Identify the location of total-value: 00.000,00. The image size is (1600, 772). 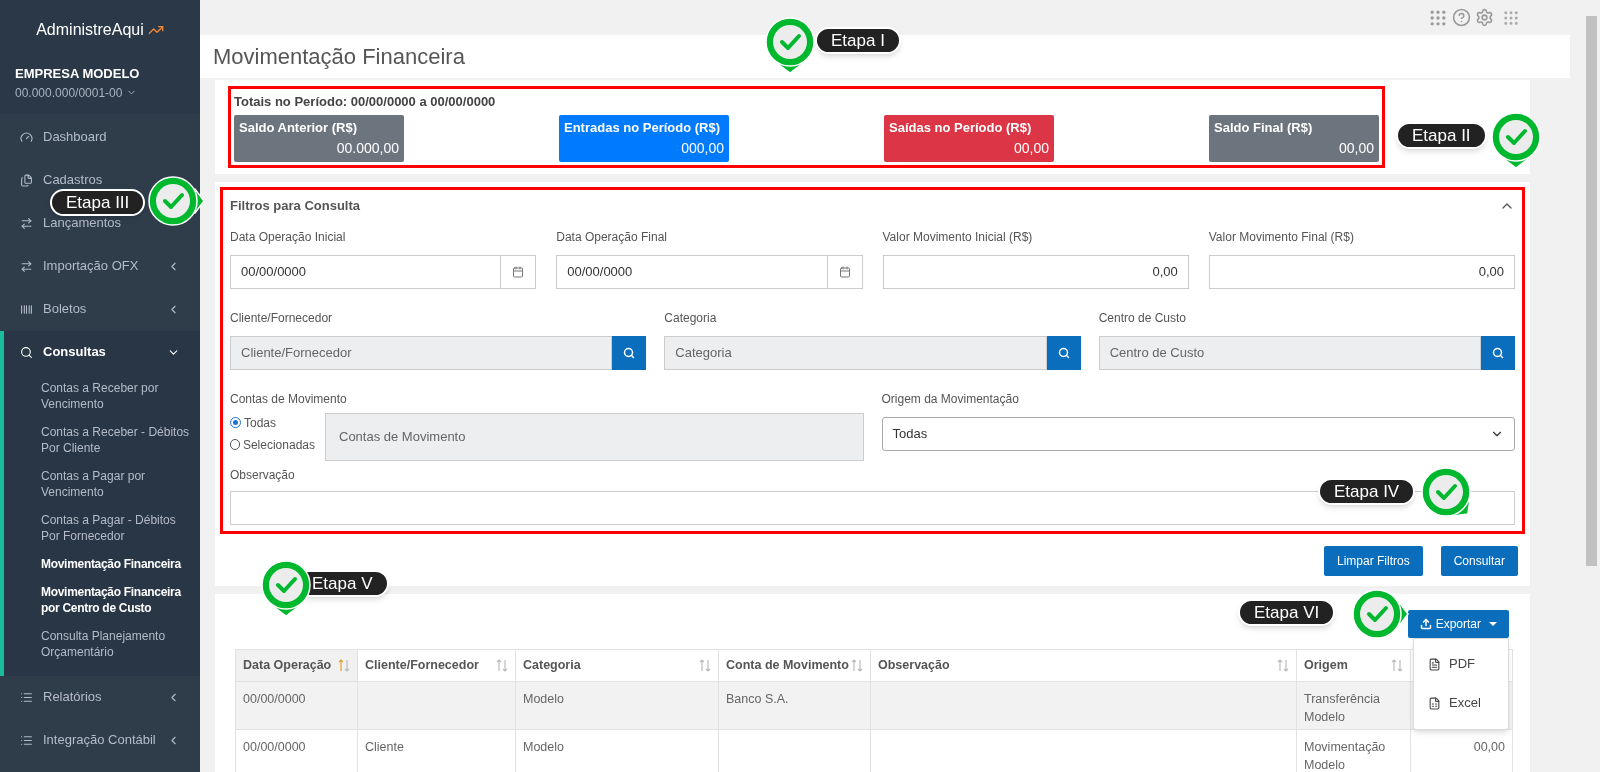
(367, 148).